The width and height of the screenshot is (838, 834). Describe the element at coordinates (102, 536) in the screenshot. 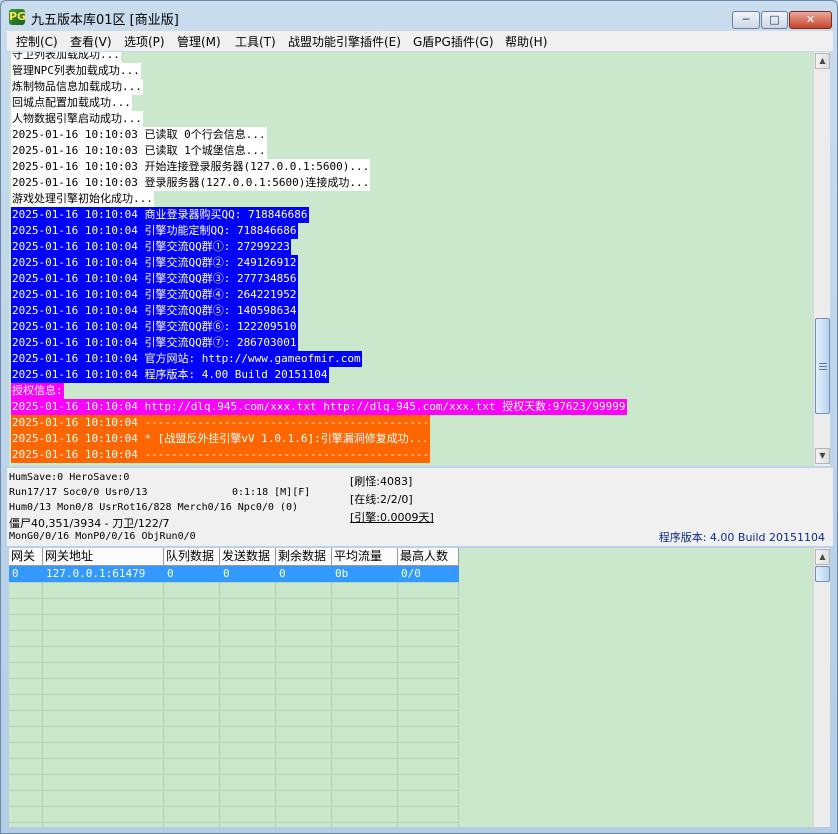

I see `object-status: MonG0/0/16 MonP0/0/16 ObjRun0/0` at that location.